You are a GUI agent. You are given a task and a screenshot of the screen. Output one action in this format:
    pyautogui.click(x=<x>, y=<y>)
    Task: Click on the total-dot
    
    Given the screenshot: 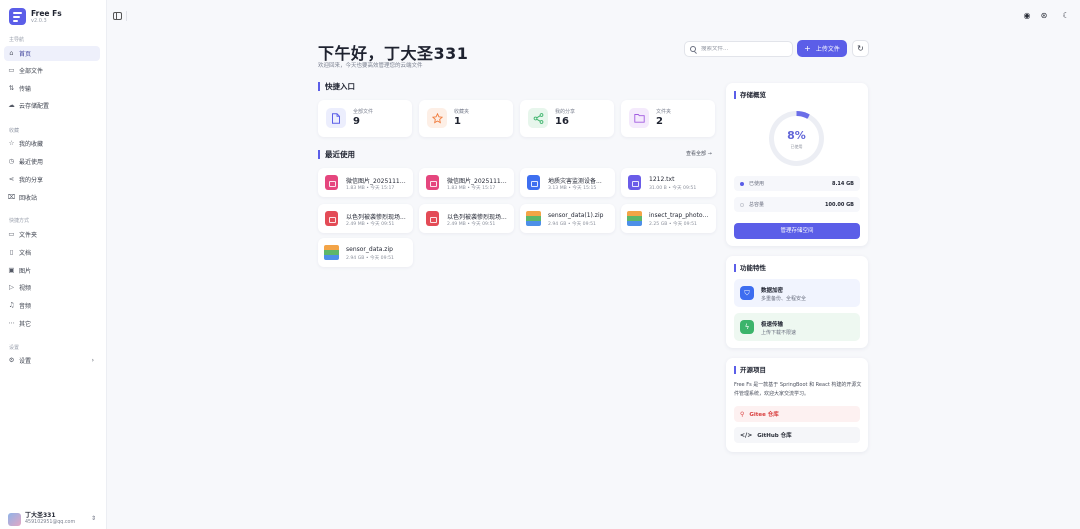 What is the action you would take?
    pyautogui.click(x=742, y=204)
    